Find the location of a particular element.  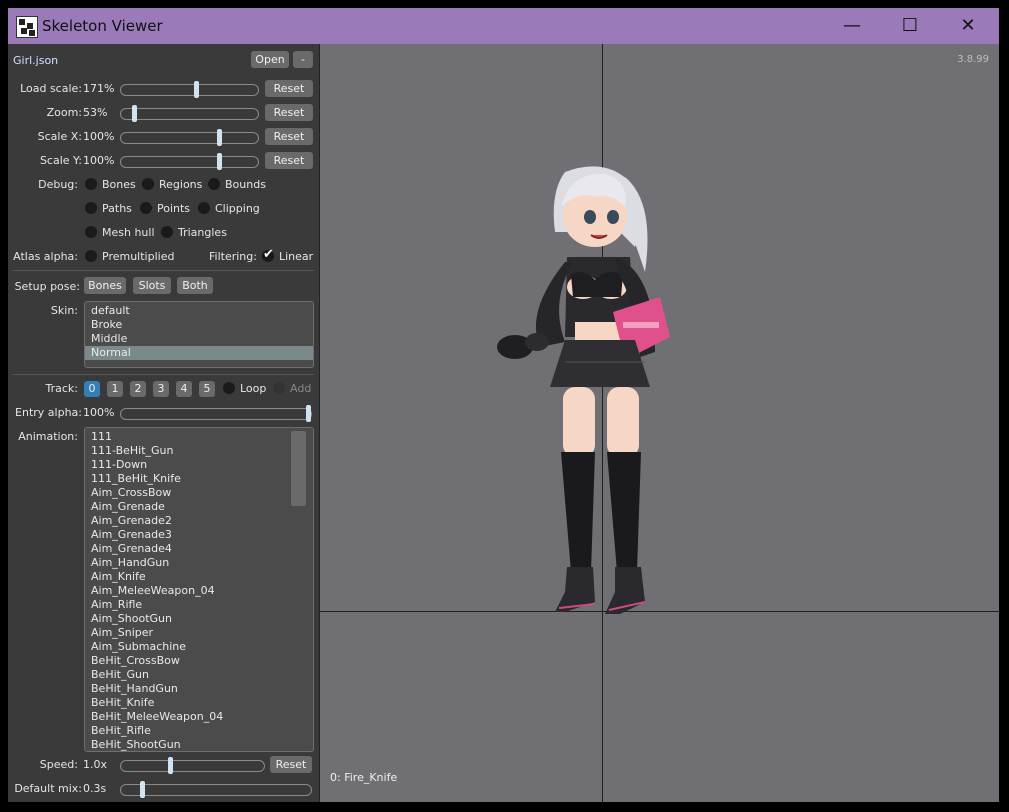

debug-points-checkbox is located at coordinates (146, 208).